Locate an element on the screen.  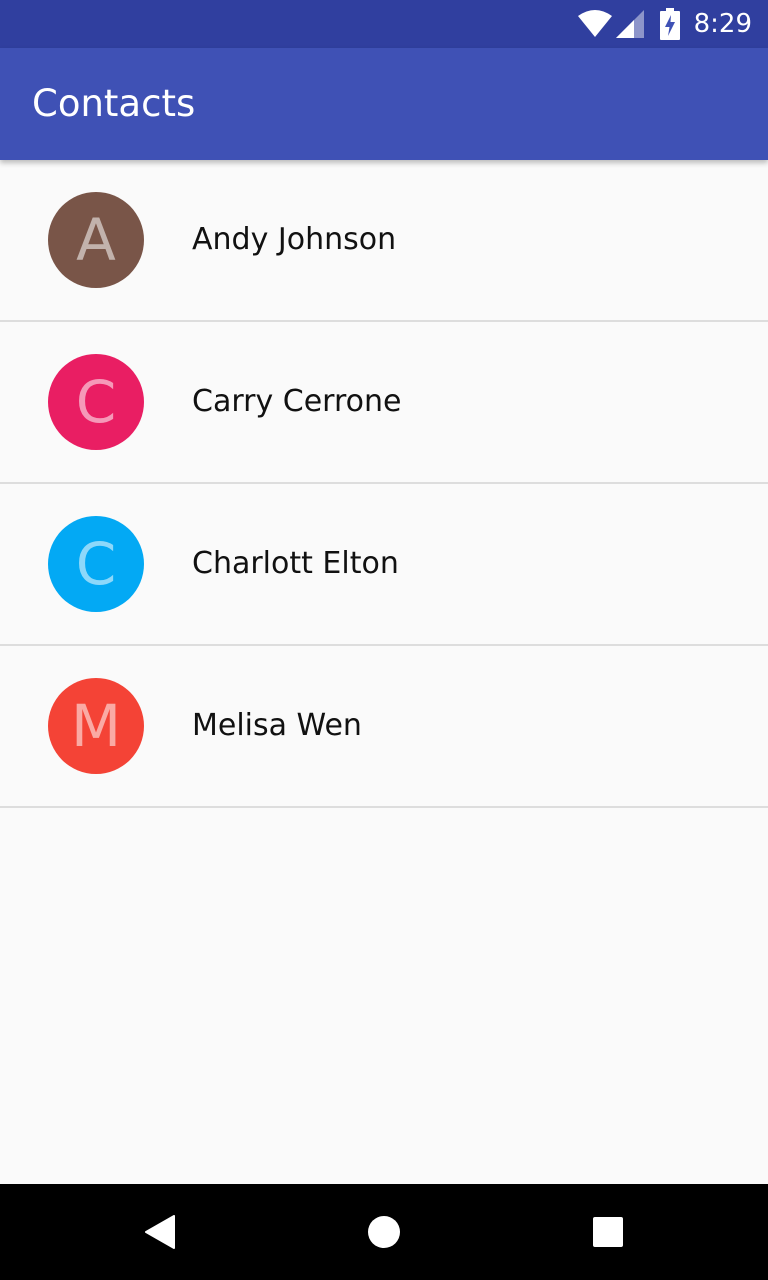
app-bar: Contacts is located at coordinates (384, 104).